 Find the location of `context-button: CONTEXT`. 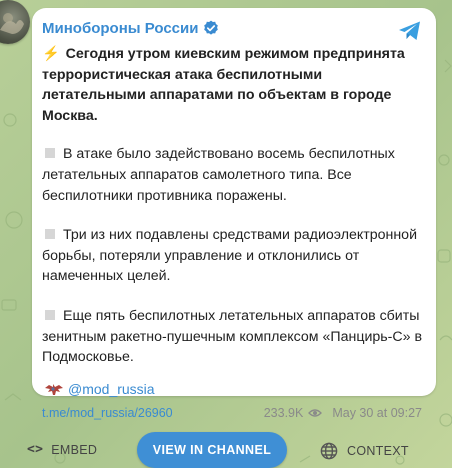

context-button: CONTEXT is located at coordinates (364, 451).